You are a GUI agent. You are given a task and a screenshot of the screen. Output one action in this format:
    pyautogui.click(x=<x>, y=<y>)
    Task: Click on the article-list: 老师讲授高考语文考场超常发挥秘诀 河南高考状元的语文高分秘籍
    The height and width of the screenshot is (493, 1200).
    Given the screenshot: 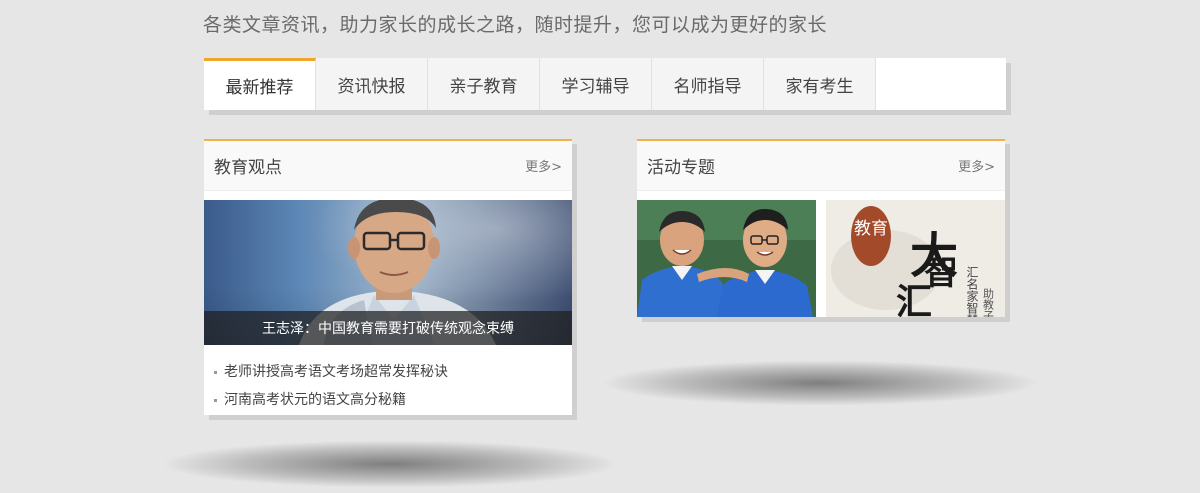 What is the action you would take?
    pyautogui.click(x=388, y=379)
    